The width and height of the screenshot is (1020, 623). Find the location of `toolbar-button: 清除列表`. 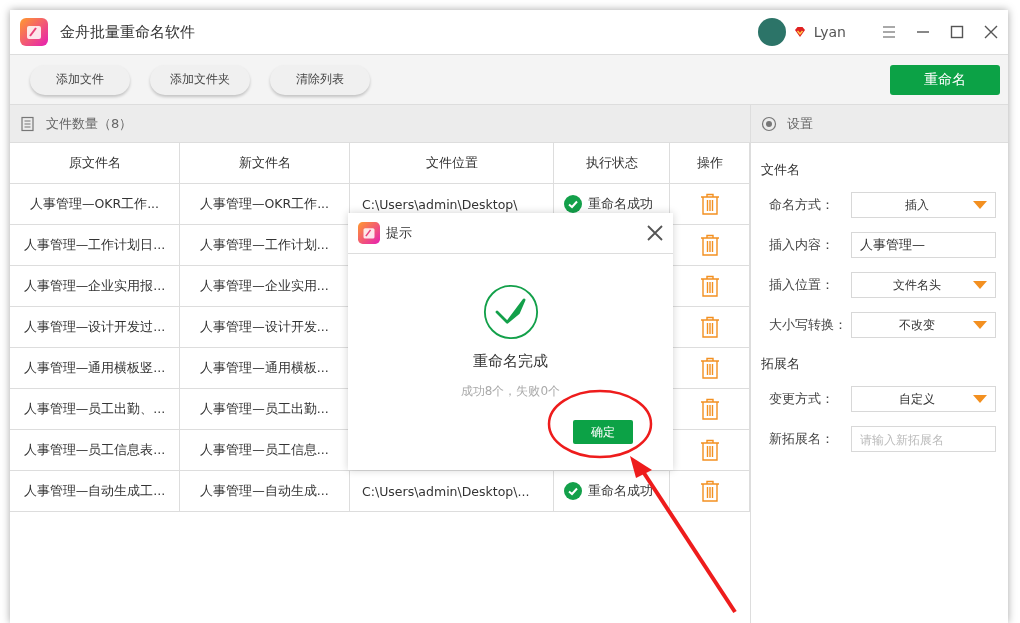

toolbar-button: 清除列表 is located at coordinates (320, 79).